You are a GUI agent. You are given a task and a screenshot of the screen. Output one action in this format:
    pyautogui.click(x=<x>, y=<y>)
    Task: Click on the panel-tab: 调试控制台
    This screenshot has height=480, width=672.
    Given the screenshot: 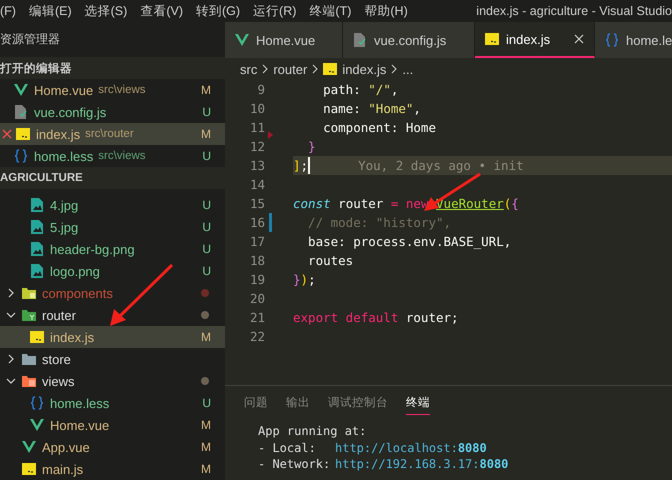 What is the action you would take?
    pyautogui.click(x=358, y=405)
    